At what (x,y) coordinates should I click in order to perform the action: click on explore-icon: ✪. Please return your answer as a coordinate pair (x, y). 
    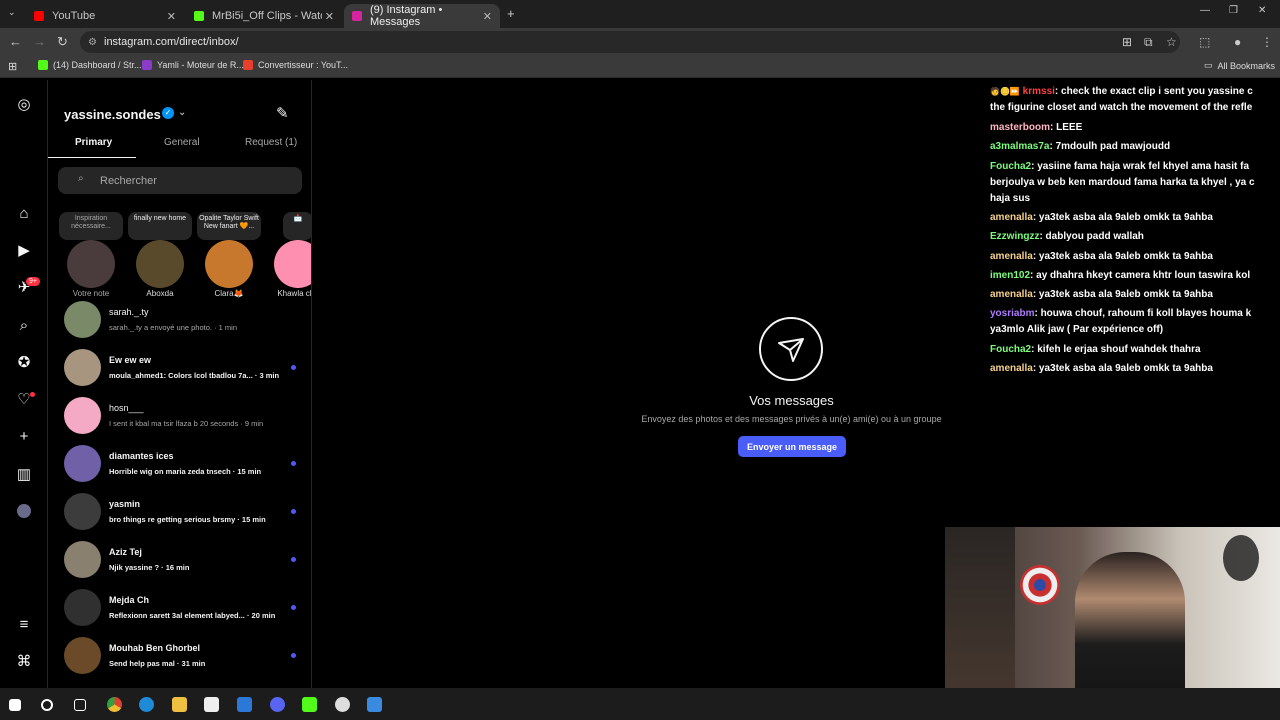
    Looking at the image, I should click on (24, 362).